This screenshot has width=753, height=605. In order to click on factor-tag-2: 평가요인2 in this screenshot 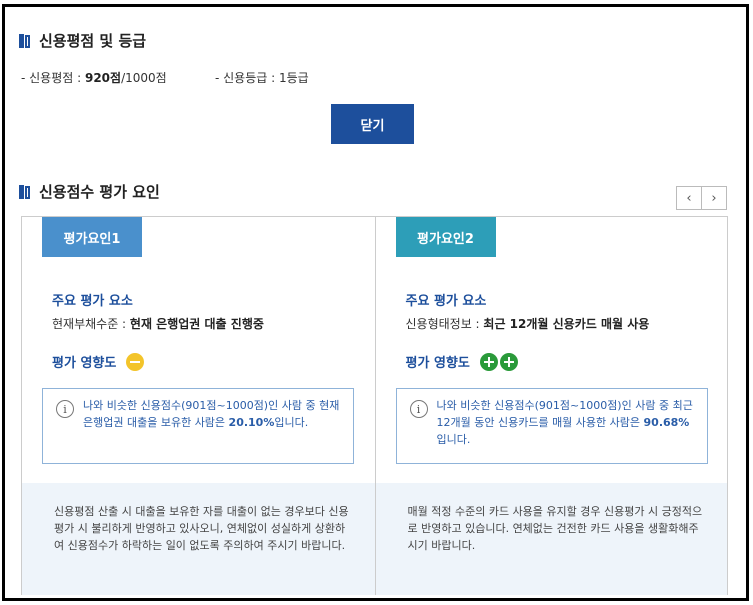, I will do `click(445, 237)`.